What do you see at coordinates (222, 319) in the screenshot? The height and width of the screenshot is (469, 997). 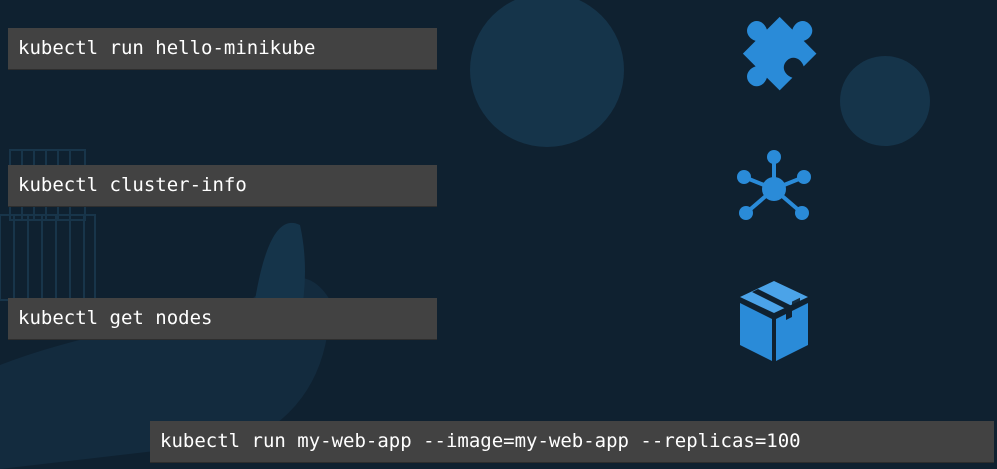 I see `command-get-nodes: kubectl get nodes` at bounding box center [222, 319].